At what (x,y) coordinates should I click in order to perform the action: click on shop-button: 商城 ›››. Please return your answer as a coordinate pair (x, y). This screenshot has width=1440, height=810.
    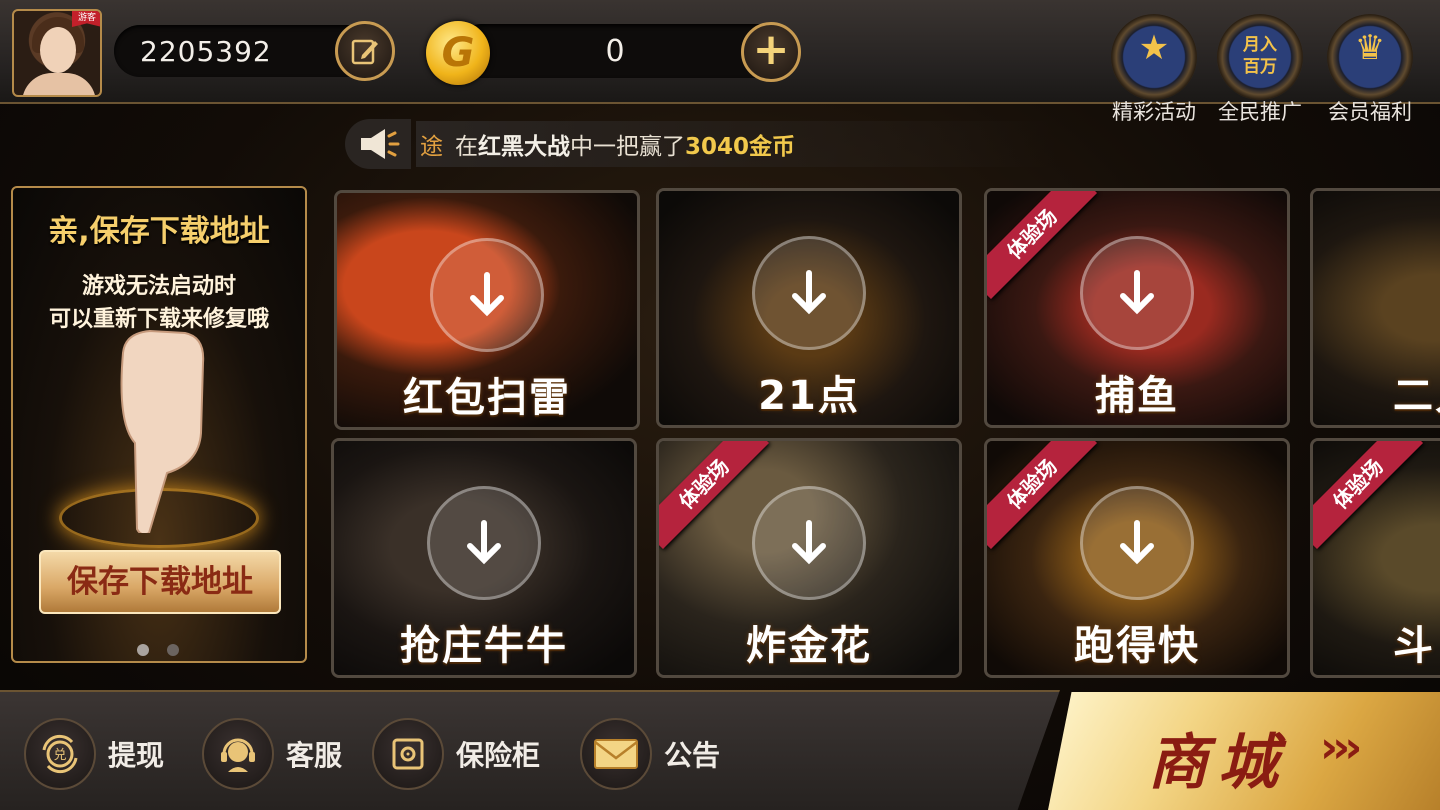
    Looking at the image, I should click on (1244, 751).